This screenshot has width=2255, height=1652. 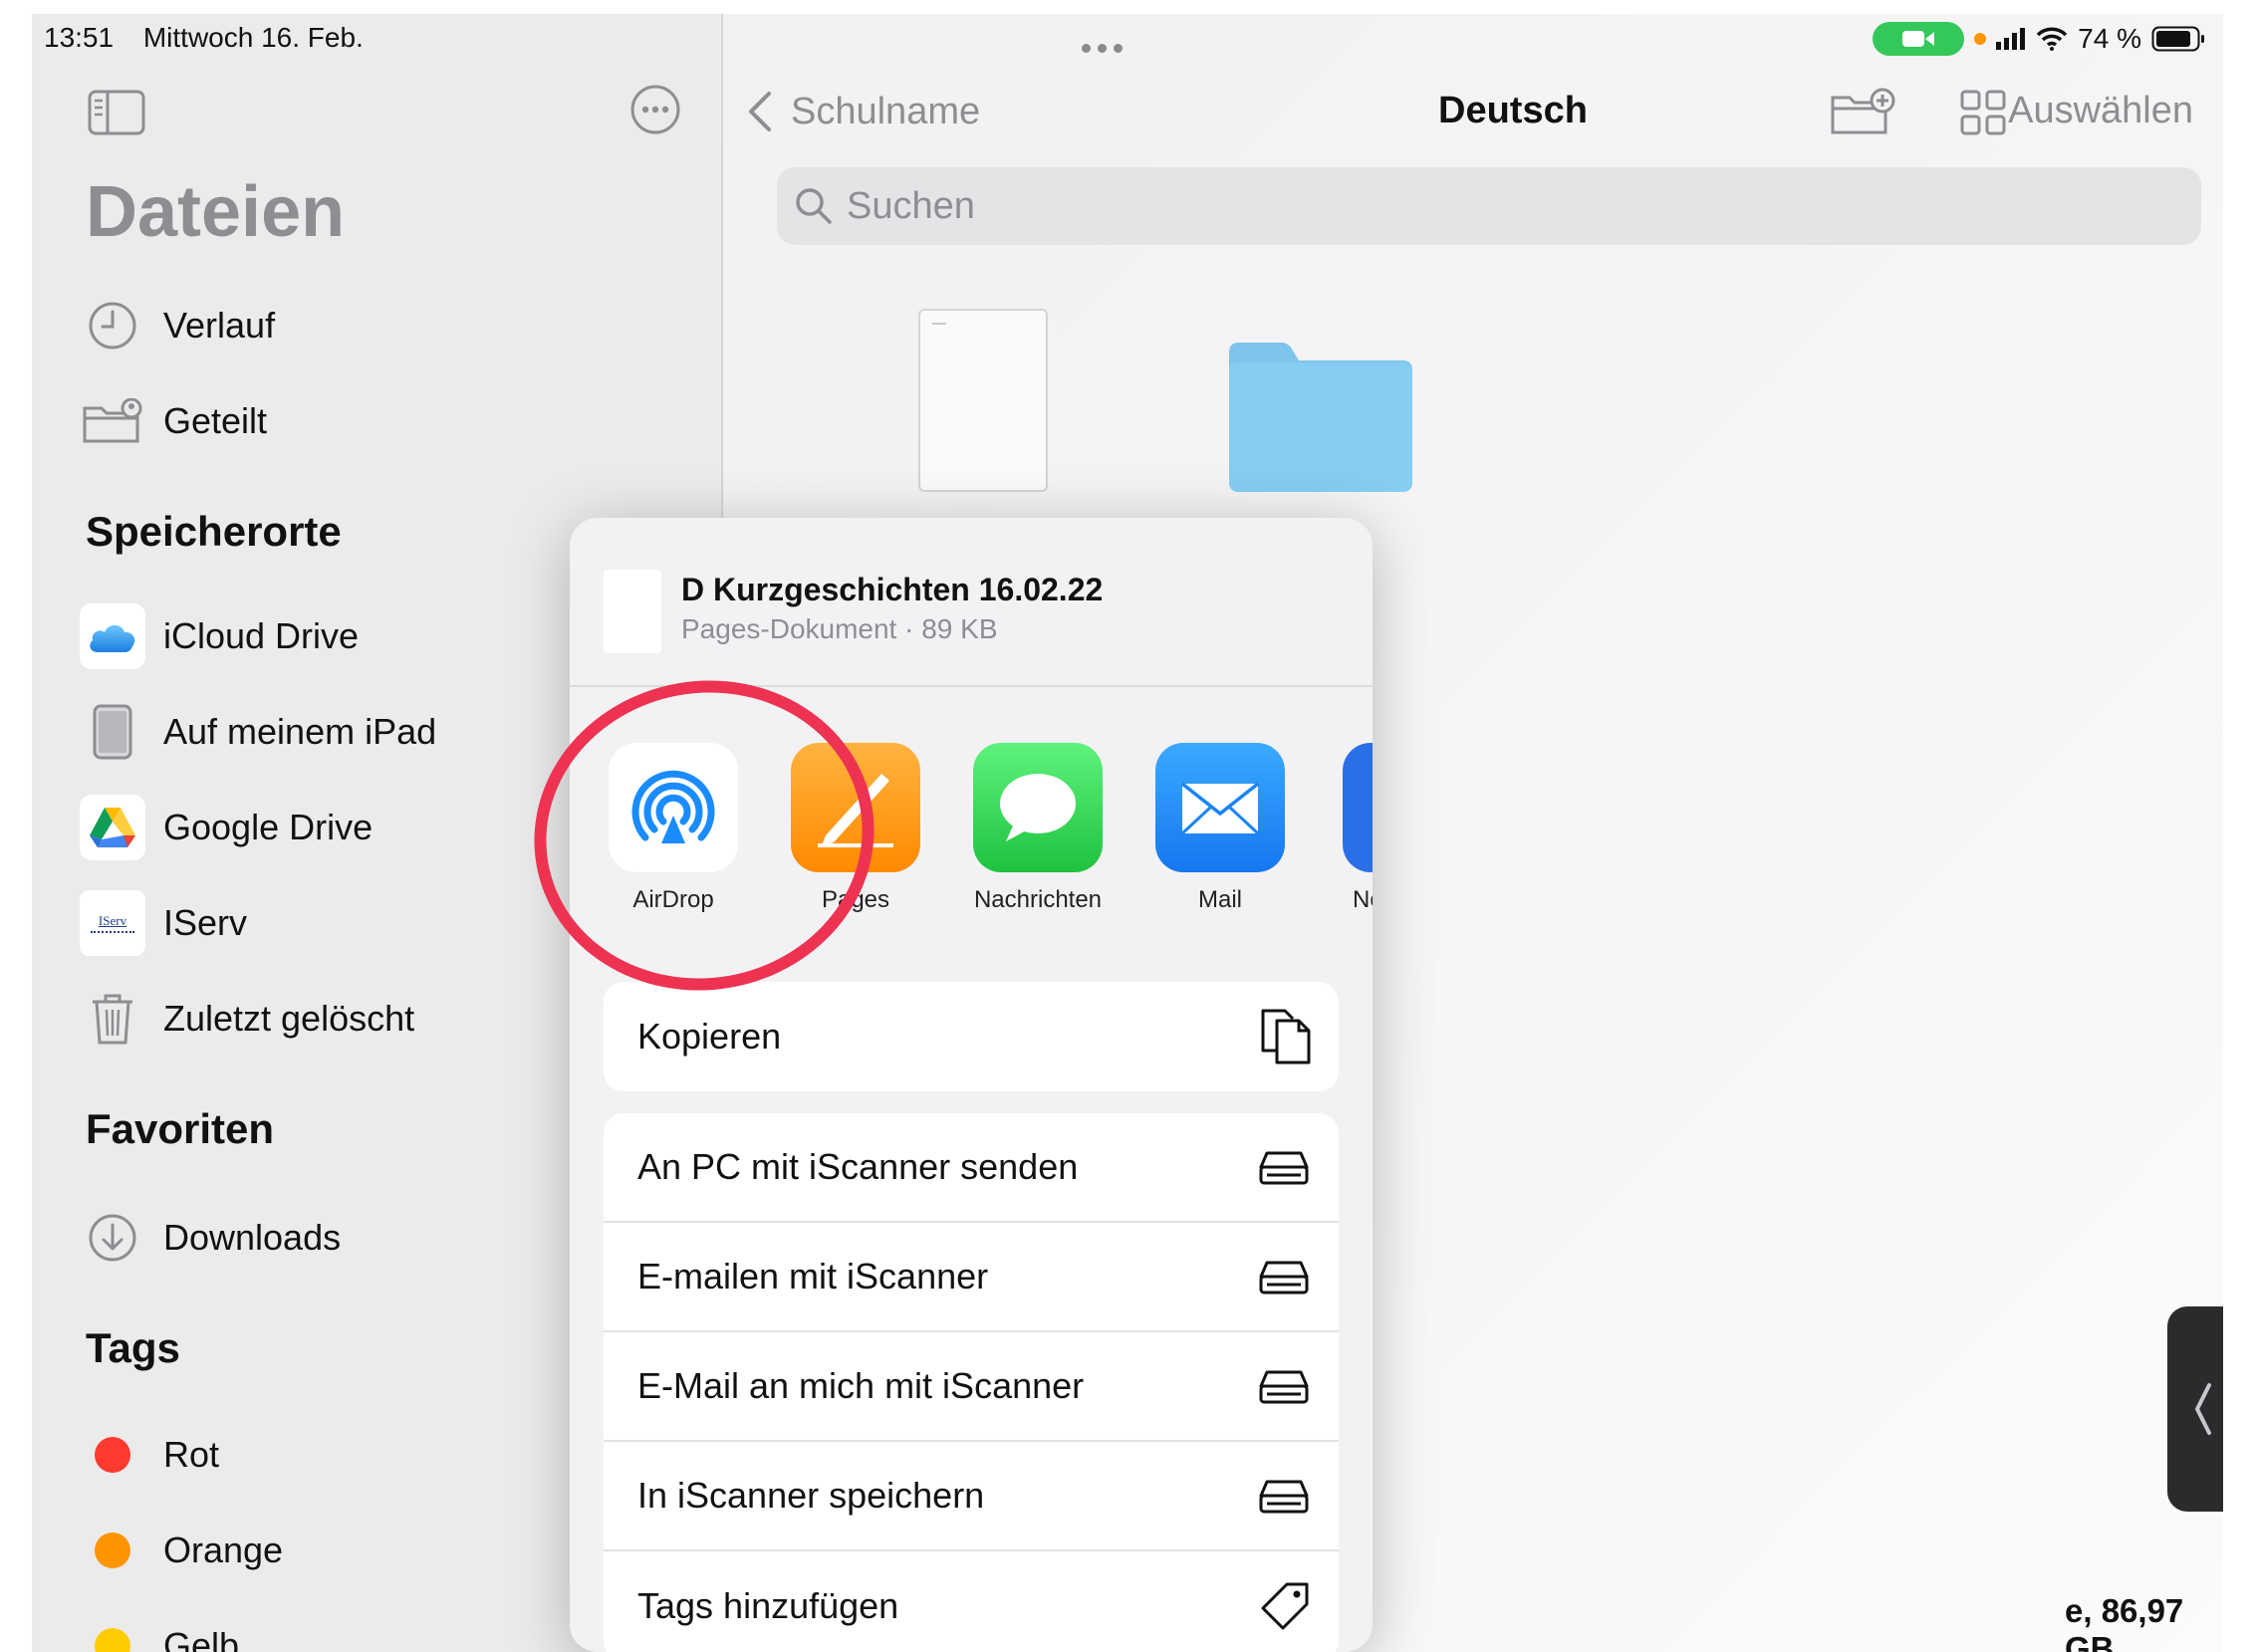 I want to click on action-email-me-iscanner: E-Mail an mich mit iScanner, so click(x=971, y=1387).